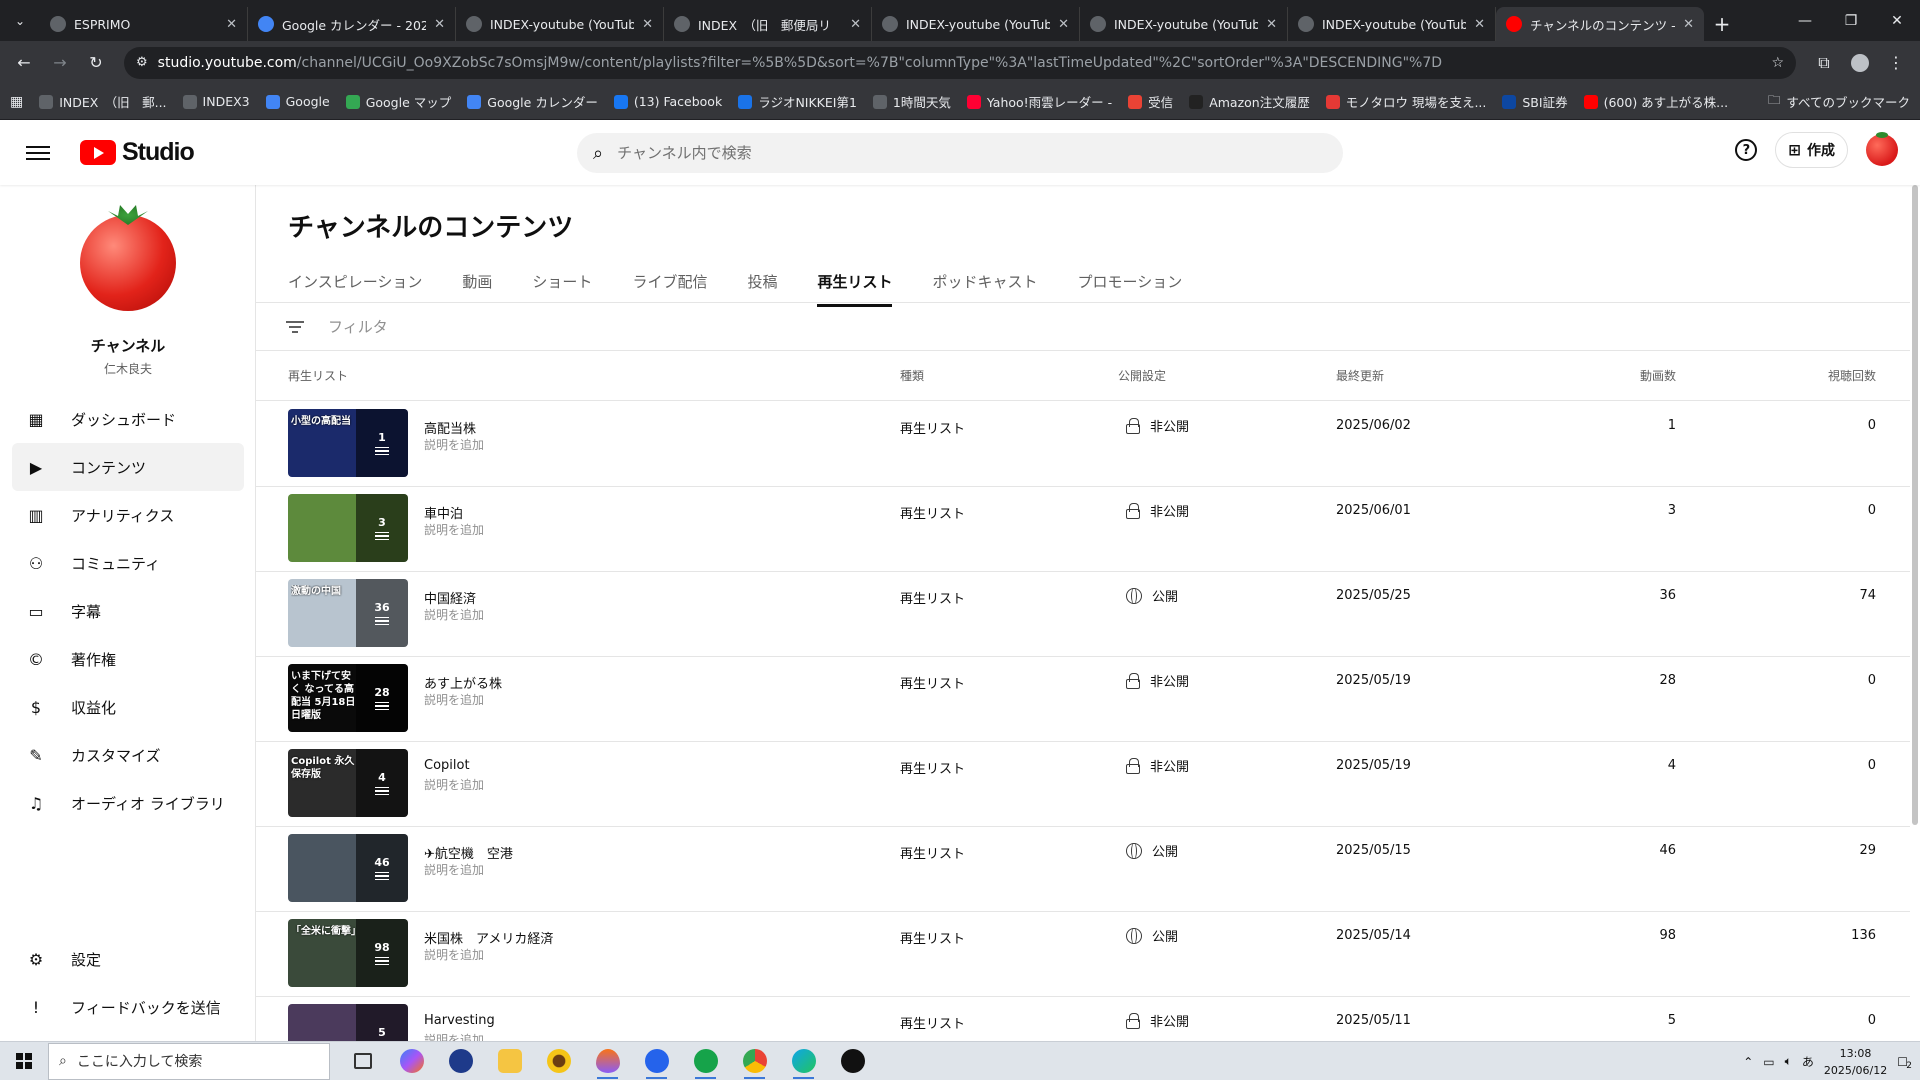 The image size is (1920, 1081). Describe the element at coordinates (443, 512) in the screenshot. I see `playlist-title: 車中泊` at that location.